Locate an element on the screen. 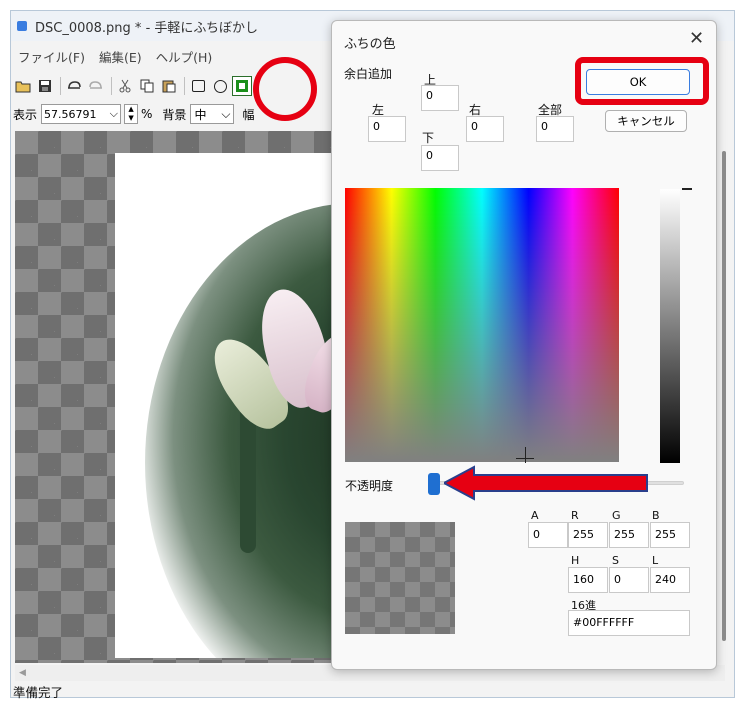 Image resolution: width=735 pixels, height=701 pixels. save-icon is located at coordinates (45, 86).